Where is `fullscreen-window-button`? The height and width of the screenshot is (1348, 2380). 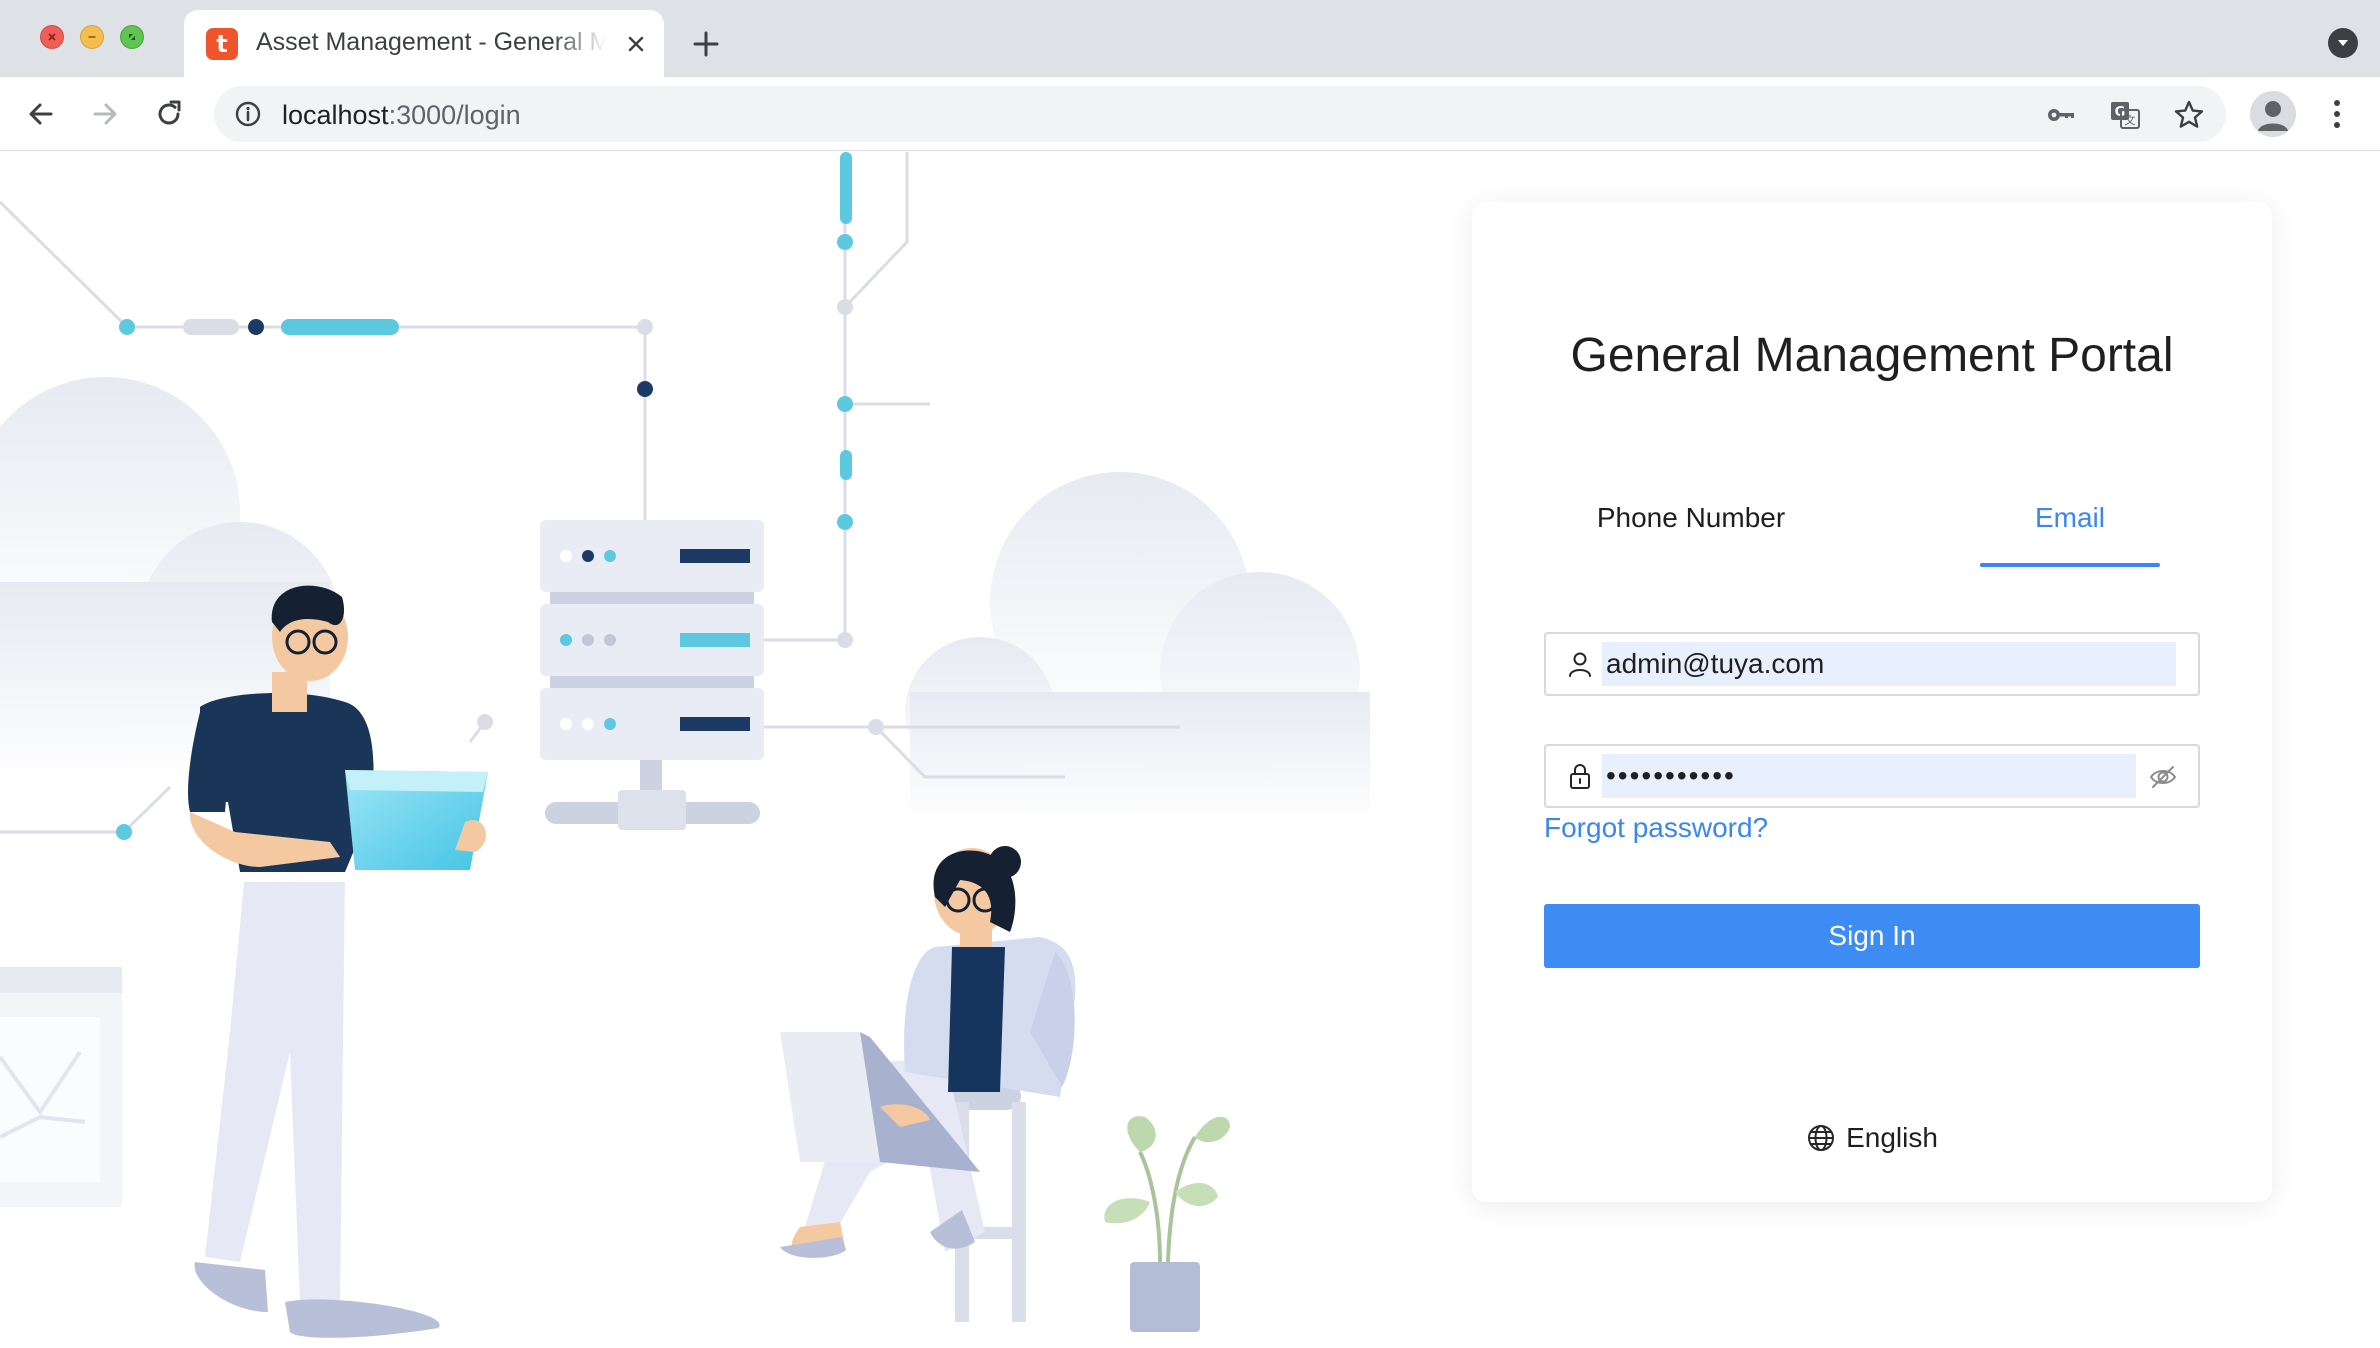 fullscreen-window-button is located at coordinates (132, 37).